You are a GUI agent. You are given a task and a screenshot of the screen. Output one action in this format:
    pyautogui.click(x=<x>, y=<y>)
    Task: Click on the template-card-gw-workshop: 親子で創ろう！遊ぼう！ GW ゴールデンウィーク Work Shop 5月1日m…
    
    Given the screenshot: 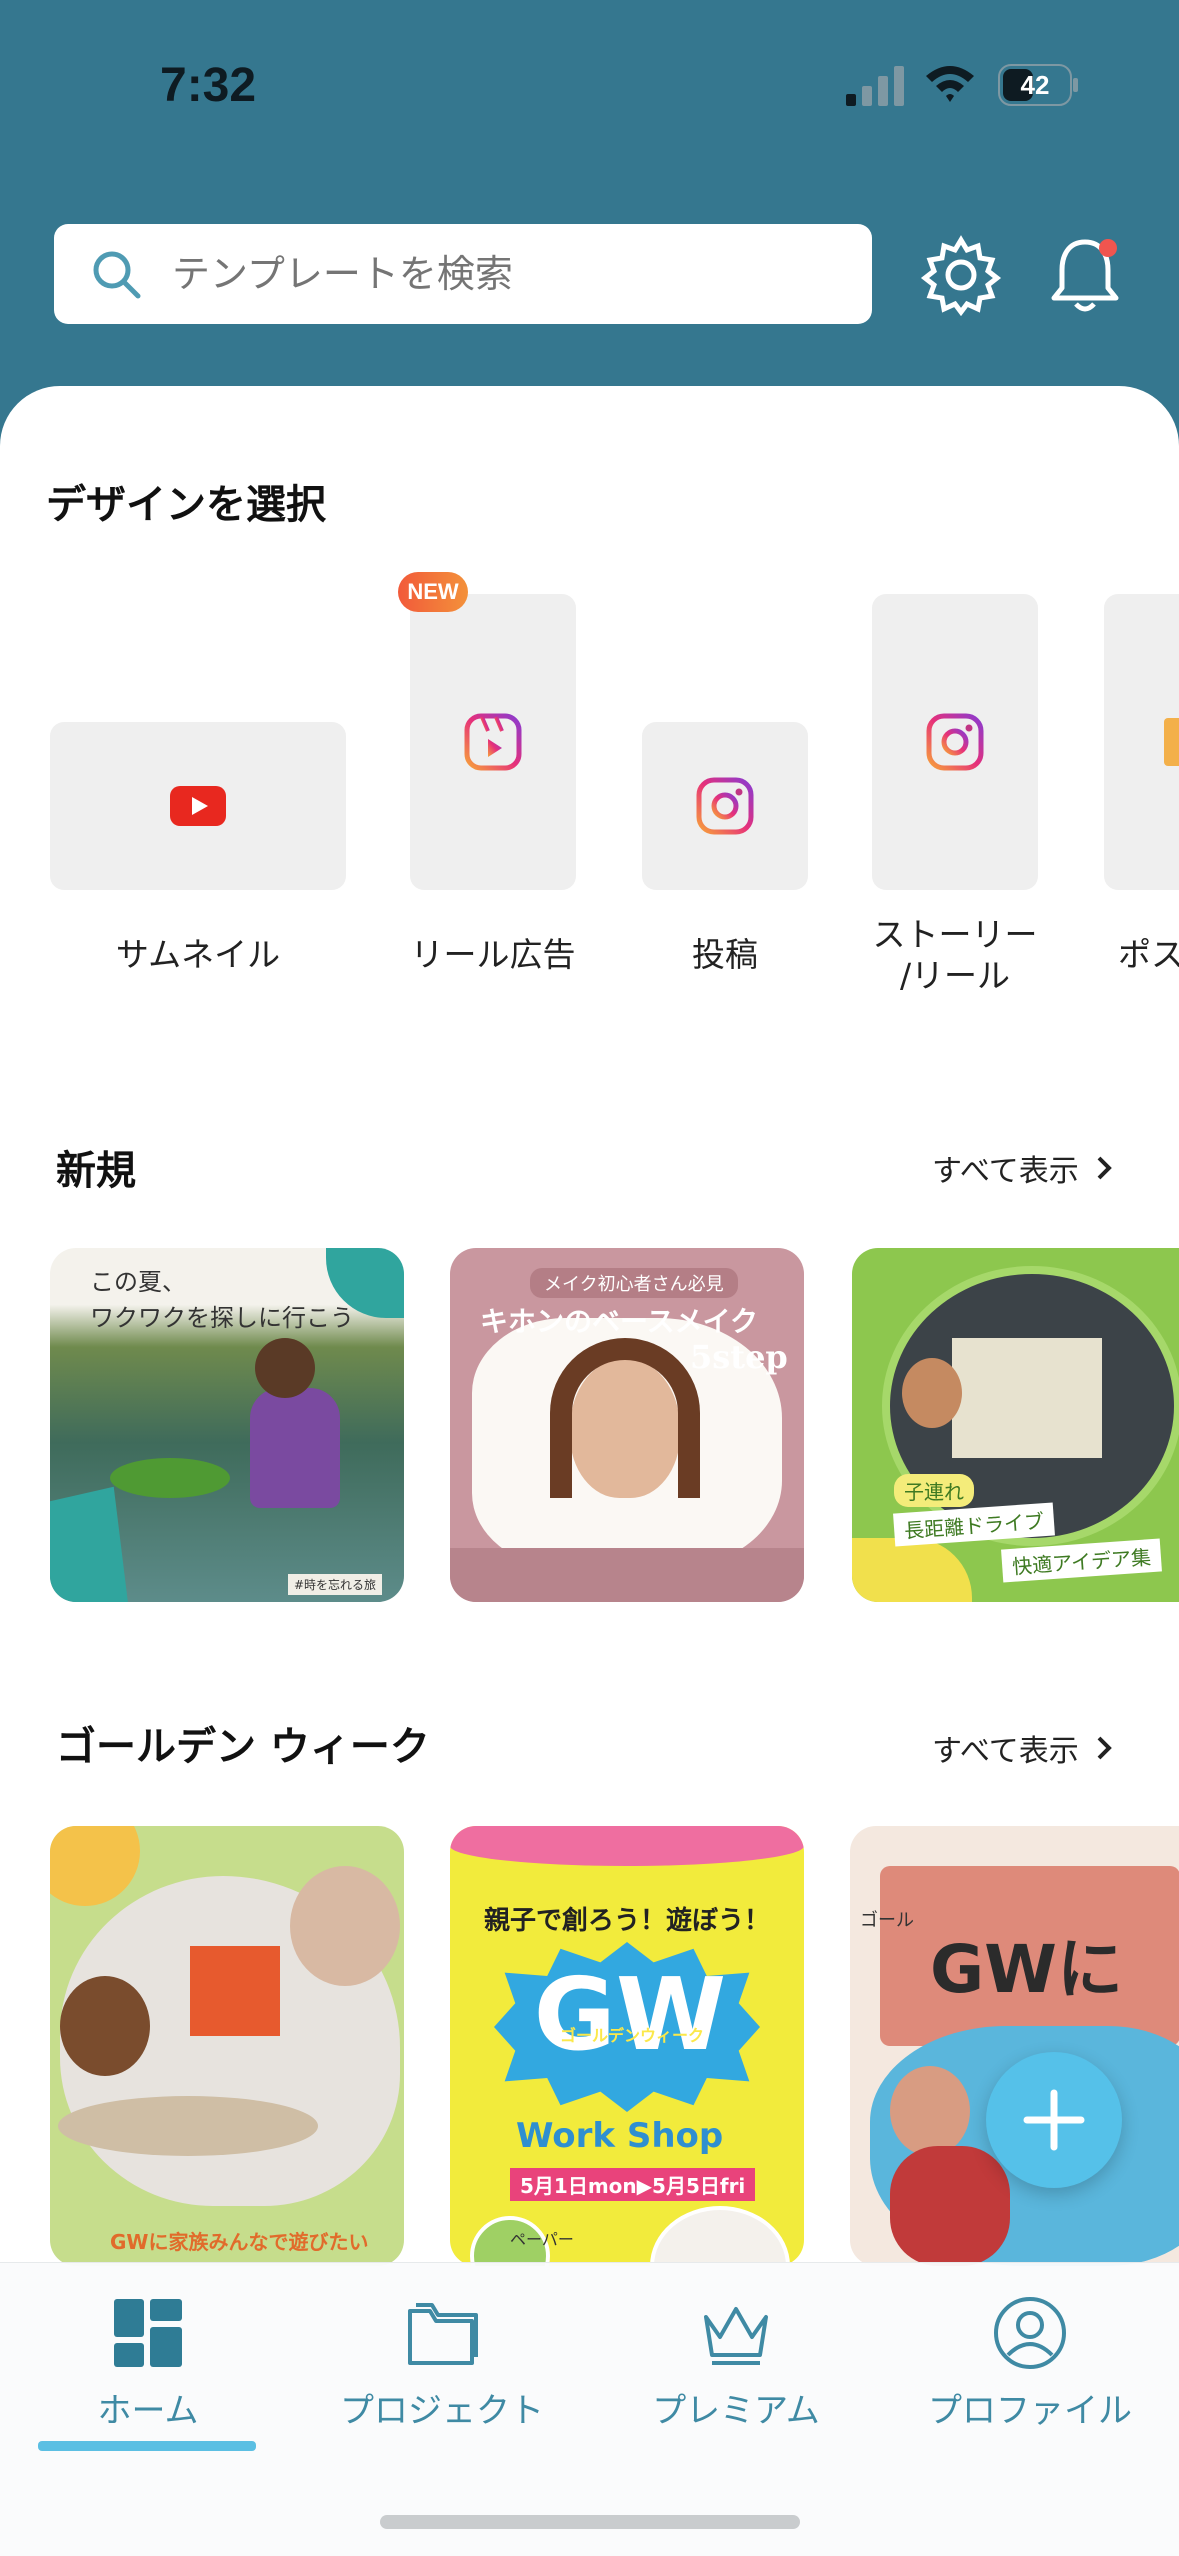 What is the action you would take?
    pyautogui.click(x=627, y=2046)
    